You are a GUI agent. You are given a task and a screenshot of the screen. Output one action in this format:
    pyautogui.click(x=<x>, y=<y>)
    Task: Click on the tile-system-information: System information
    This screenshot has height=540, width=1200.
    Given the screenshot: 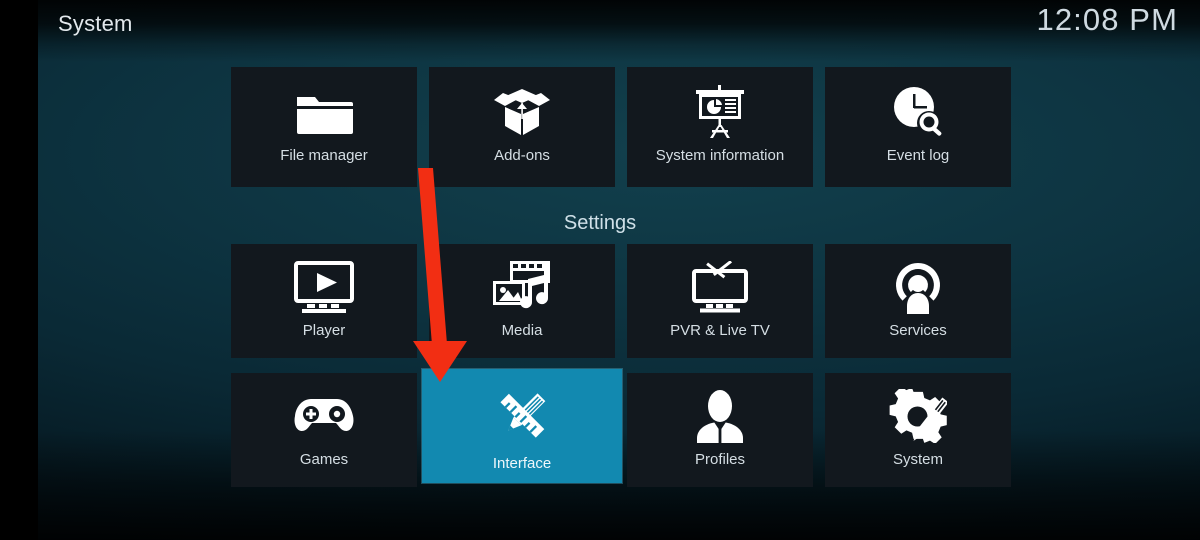 What is the action you would take?
    pyautogui.click(x=720, y=127)
    